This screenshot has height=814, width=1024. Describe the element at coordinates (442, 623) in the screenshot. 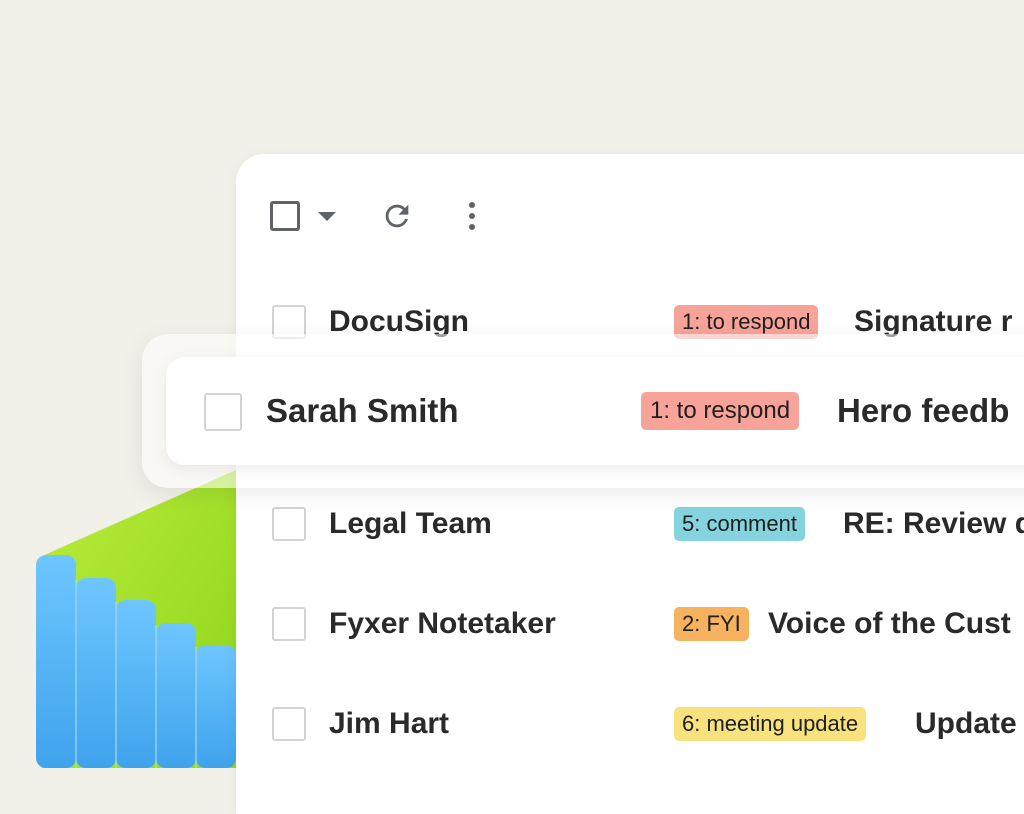

I see `email-sender: Fyxer Notetaker` at that location.